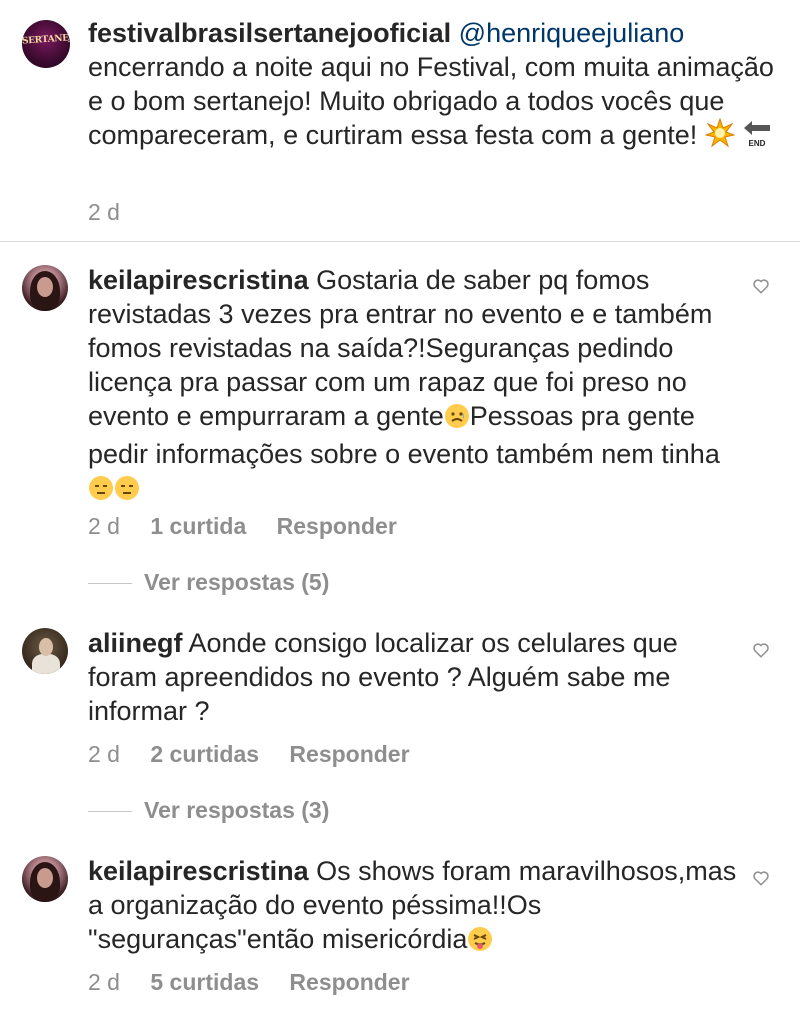 The height and width of the screenshot is (1025, 800). I want to click on likes-count: 5 curtidas, so click(204, 982).